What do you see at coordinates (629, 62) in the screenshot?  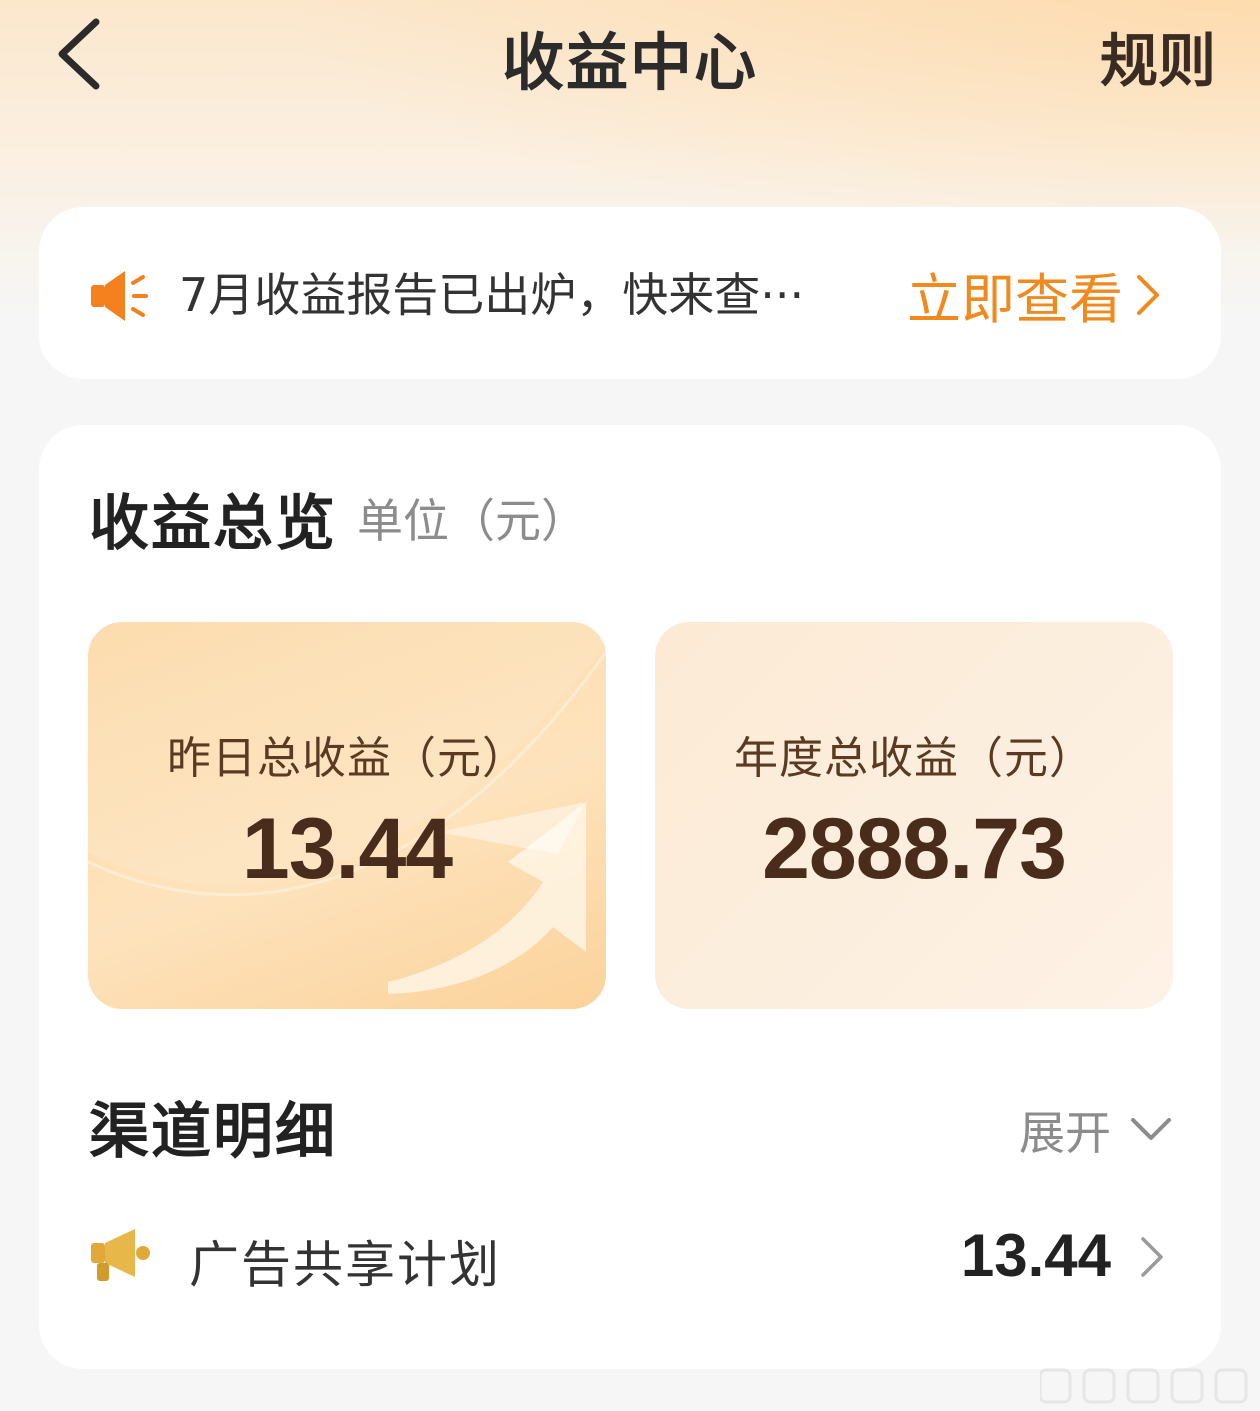 I see `page-title: 收益中心` at bounding box center [629, 62].